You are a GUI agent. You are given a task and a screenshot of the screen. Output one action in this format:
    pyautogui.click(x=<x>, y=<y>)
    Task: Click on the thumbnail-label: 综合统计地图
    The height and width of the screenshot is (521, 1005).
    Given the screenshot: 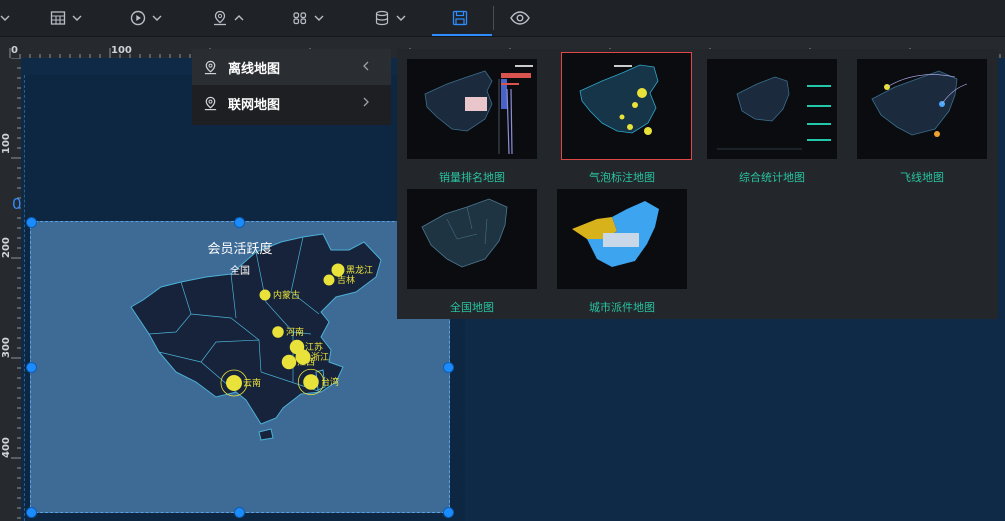 What is the action you would take?
    pyautogui.click(x=772, y=177)
    